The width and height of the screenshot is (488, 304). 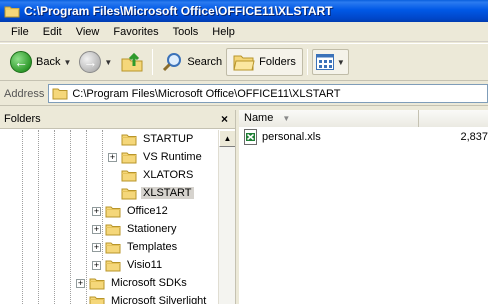 I want to click on folders-pane-header: Folders ×, so click(x=117, y=119).